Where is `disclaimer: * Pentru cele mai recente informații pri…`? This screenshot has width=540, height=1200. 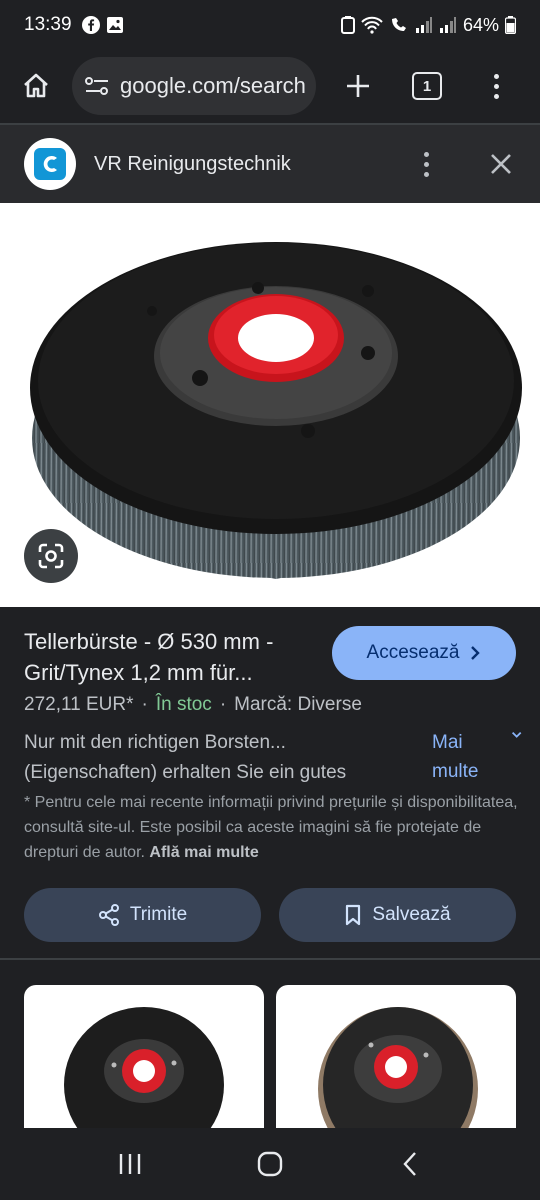
disclaimer: * Pentru cele mai recente informații pri… is located at coordinates (274, 827).